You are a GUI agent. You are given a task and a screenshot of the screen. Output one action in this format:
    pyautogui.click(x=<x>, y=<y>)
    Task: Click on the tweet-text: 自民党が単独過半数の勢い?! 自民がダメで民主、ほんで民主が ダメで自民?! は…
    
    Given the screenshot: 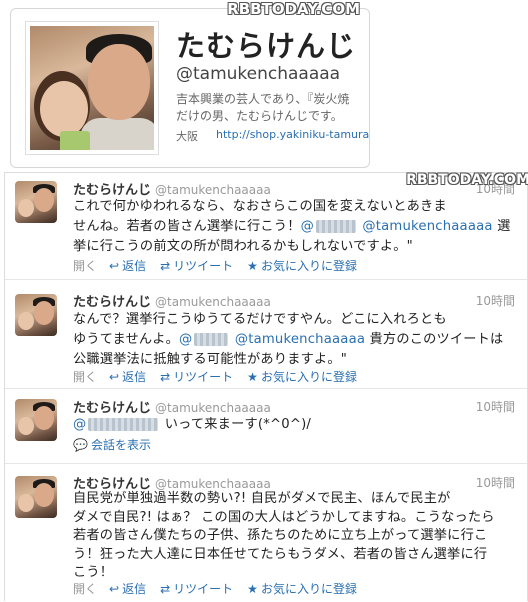 What is the action you would take?
    pyautogui.click(x=295, y=536)
    